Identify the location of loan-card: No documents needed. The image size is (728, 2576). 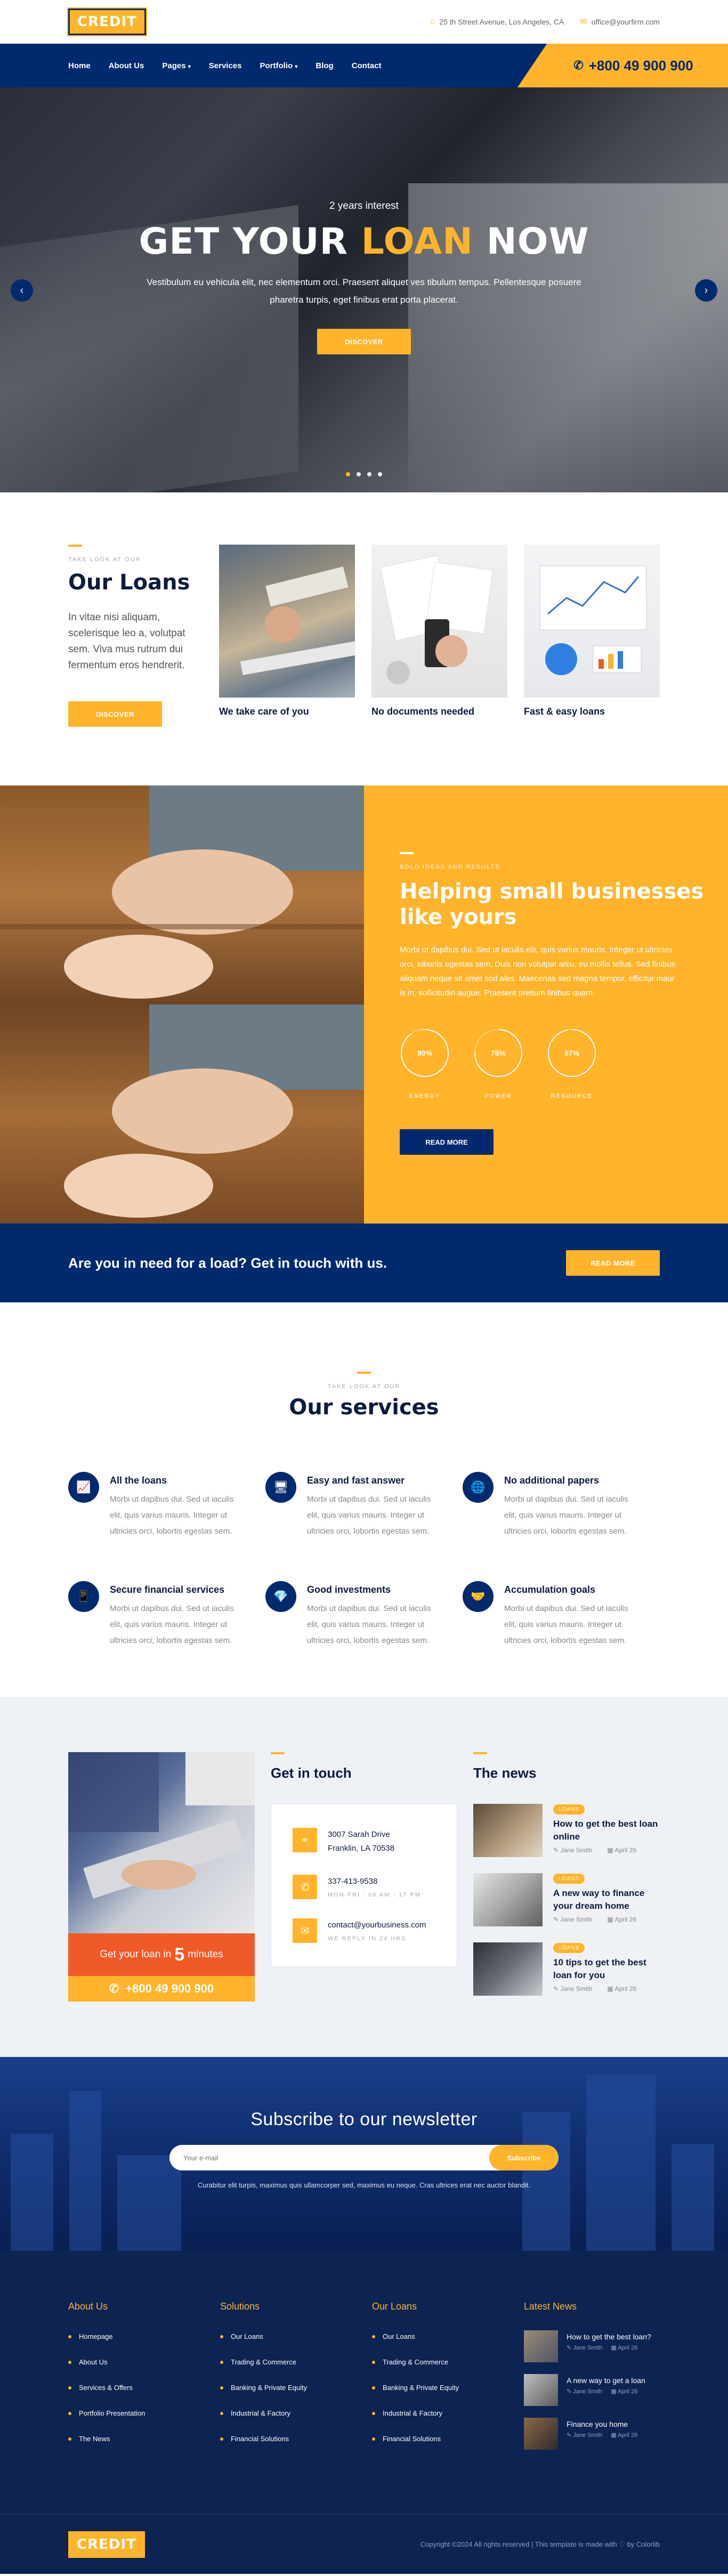
(439, 636).